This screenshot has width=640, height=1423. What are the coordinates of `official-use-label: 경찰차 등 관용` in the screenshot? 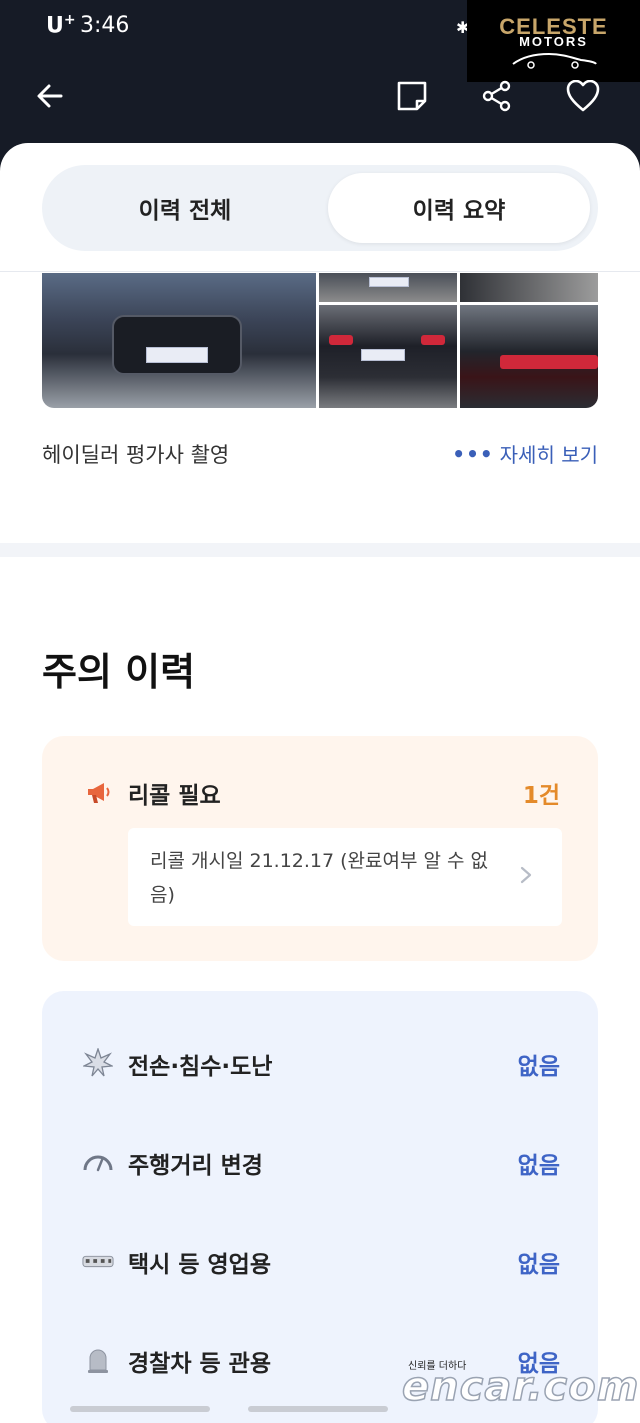 It's located at (199, 1364).